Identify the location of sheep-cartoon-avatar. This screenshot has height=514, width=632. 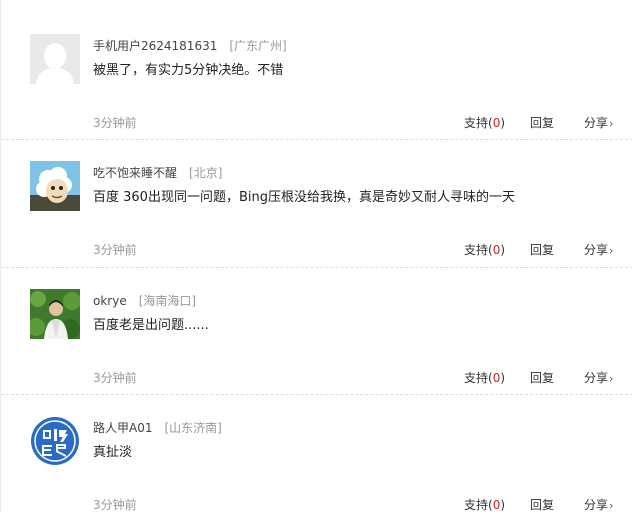
(55, 186).